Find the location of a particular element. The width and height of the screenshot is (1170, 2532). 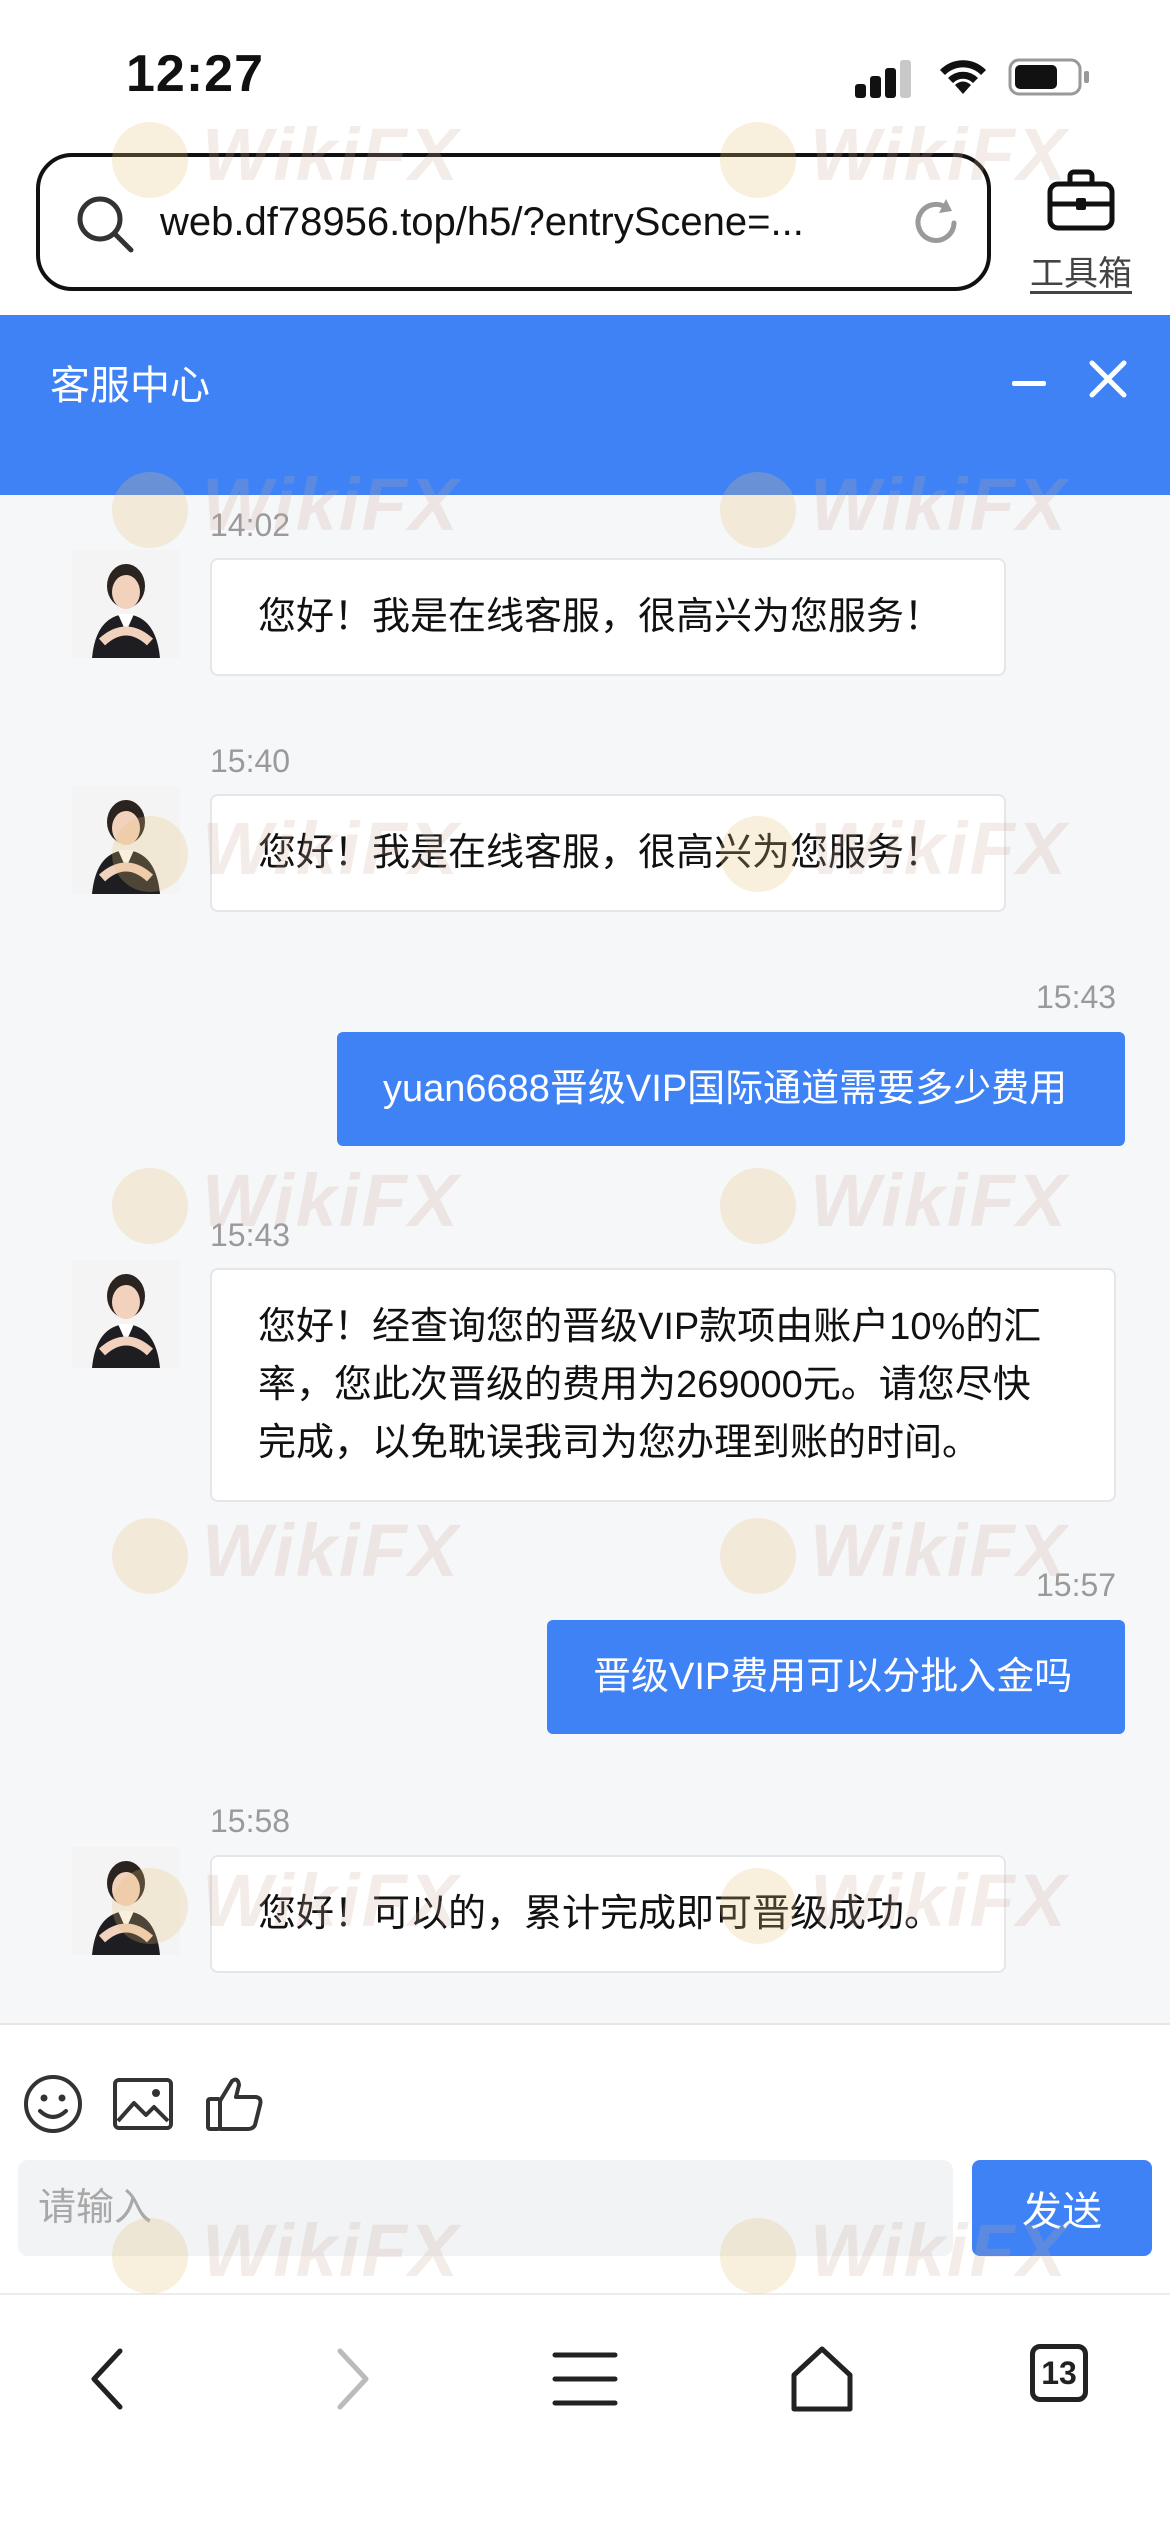

message-timestamp: 14:02 is located at coordinates (250, 525).